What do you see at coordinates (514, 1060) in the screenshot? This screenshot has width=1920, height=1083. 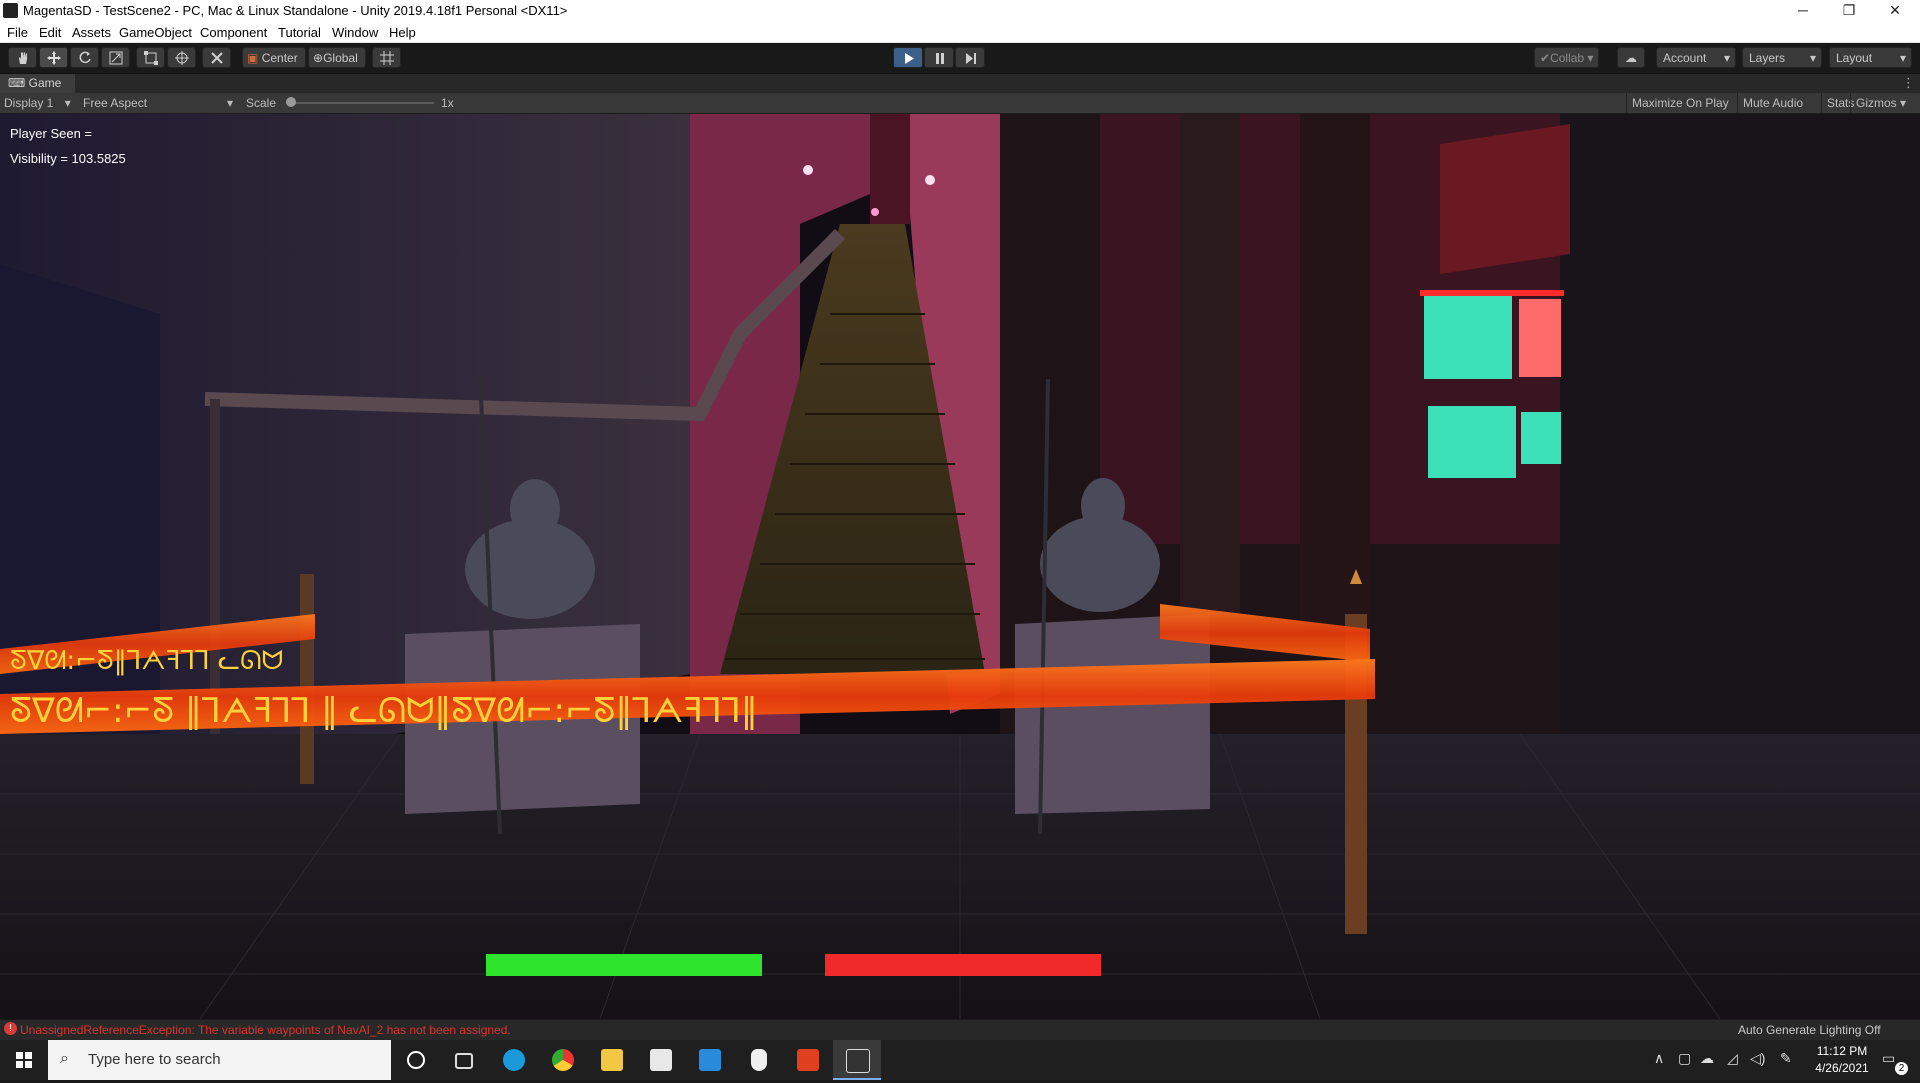 I see `edge-icon` at bounding box center [514, 1060].